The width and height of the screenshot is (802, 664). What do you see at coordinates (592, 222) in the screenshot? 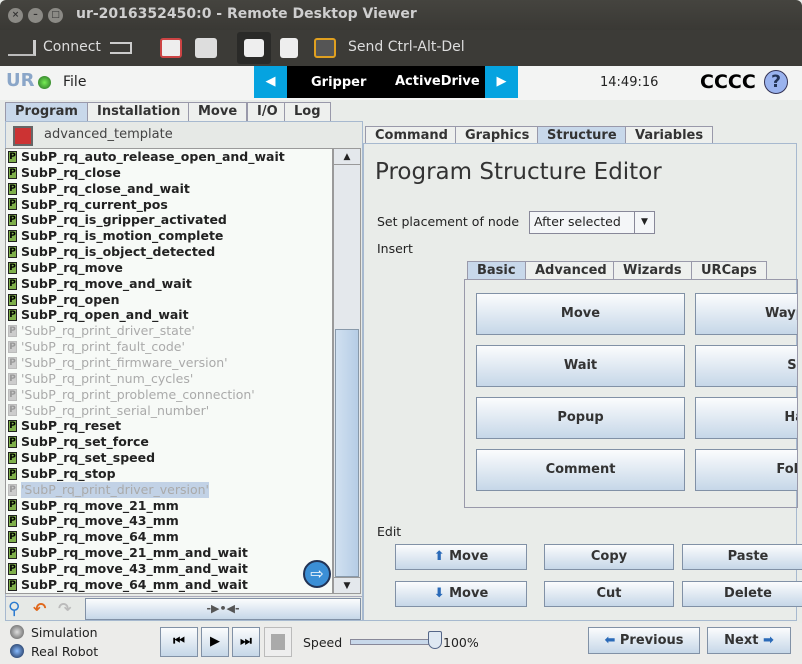
I see `placement-dropdown: After selected ▼` at bounding box center [592, 222].